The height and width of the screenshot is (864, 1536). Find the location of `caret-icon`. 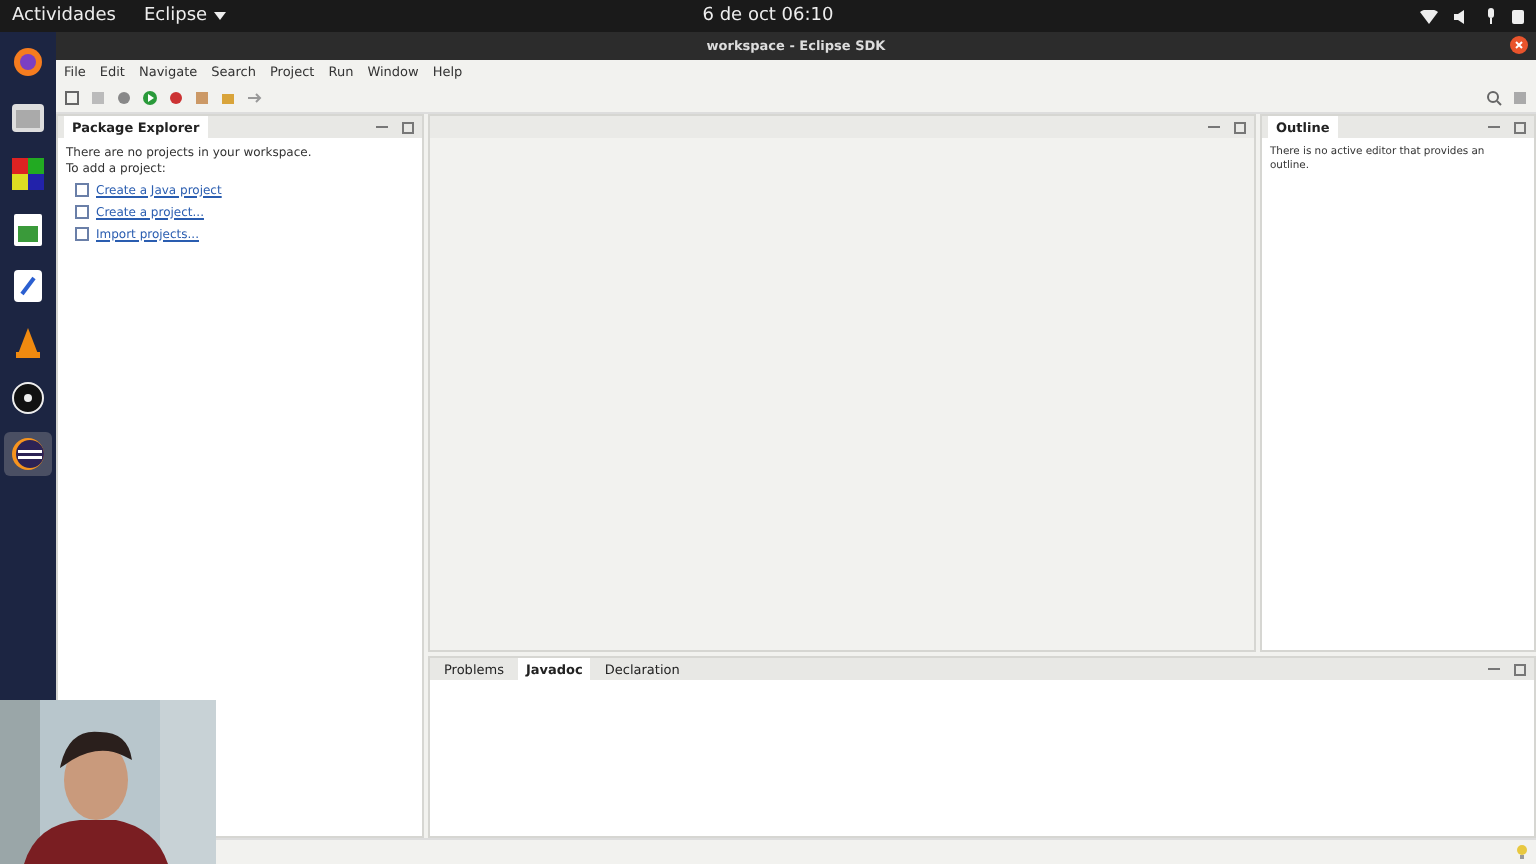

caret-icon is located at coordinates (219, 16).